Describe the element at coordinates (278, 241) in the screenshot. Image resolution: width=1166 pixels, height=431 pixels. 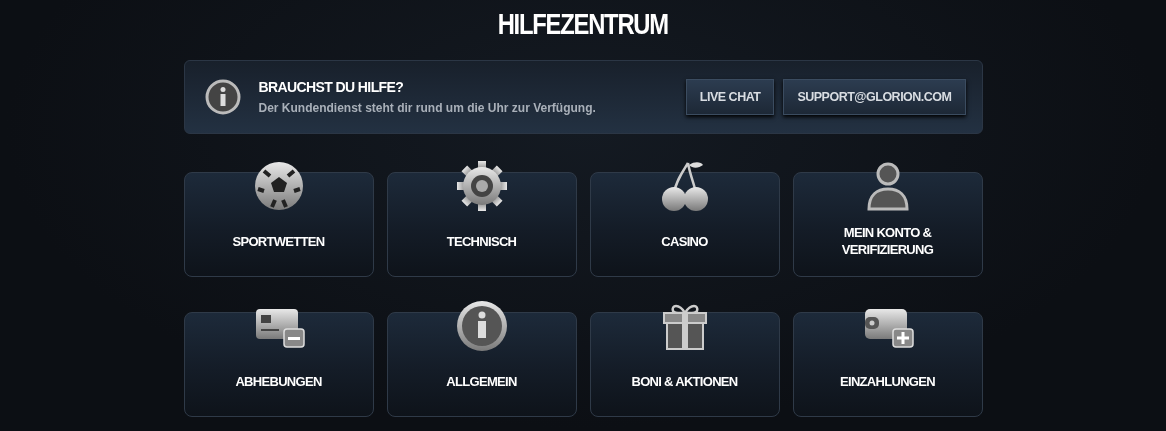
I see `category-label: SPORTWETTEN` at that location.